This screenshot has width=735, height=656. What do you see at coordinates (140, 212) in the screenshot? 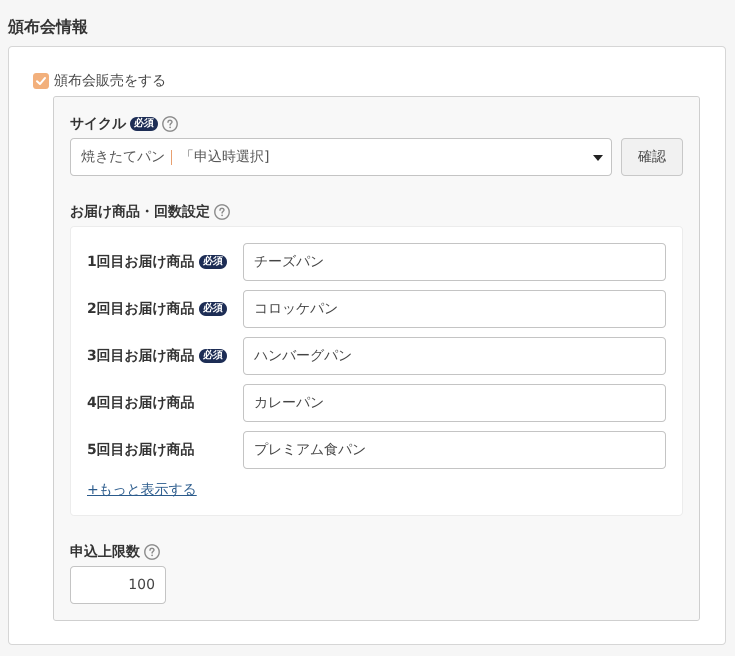
I see `section-label: お届け商品・回数設定` at bounding box center [140, 212].